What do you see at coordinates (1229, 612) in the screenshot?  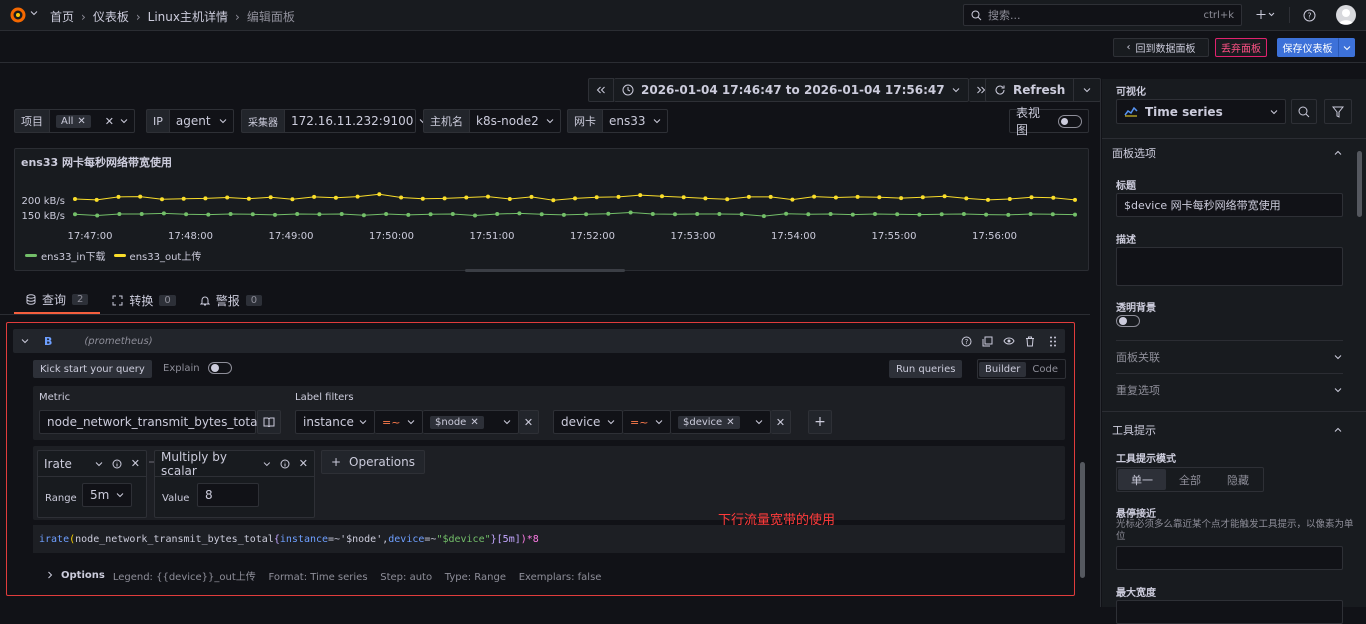 I see `max-width-input` at bounding box center [1229, 612].